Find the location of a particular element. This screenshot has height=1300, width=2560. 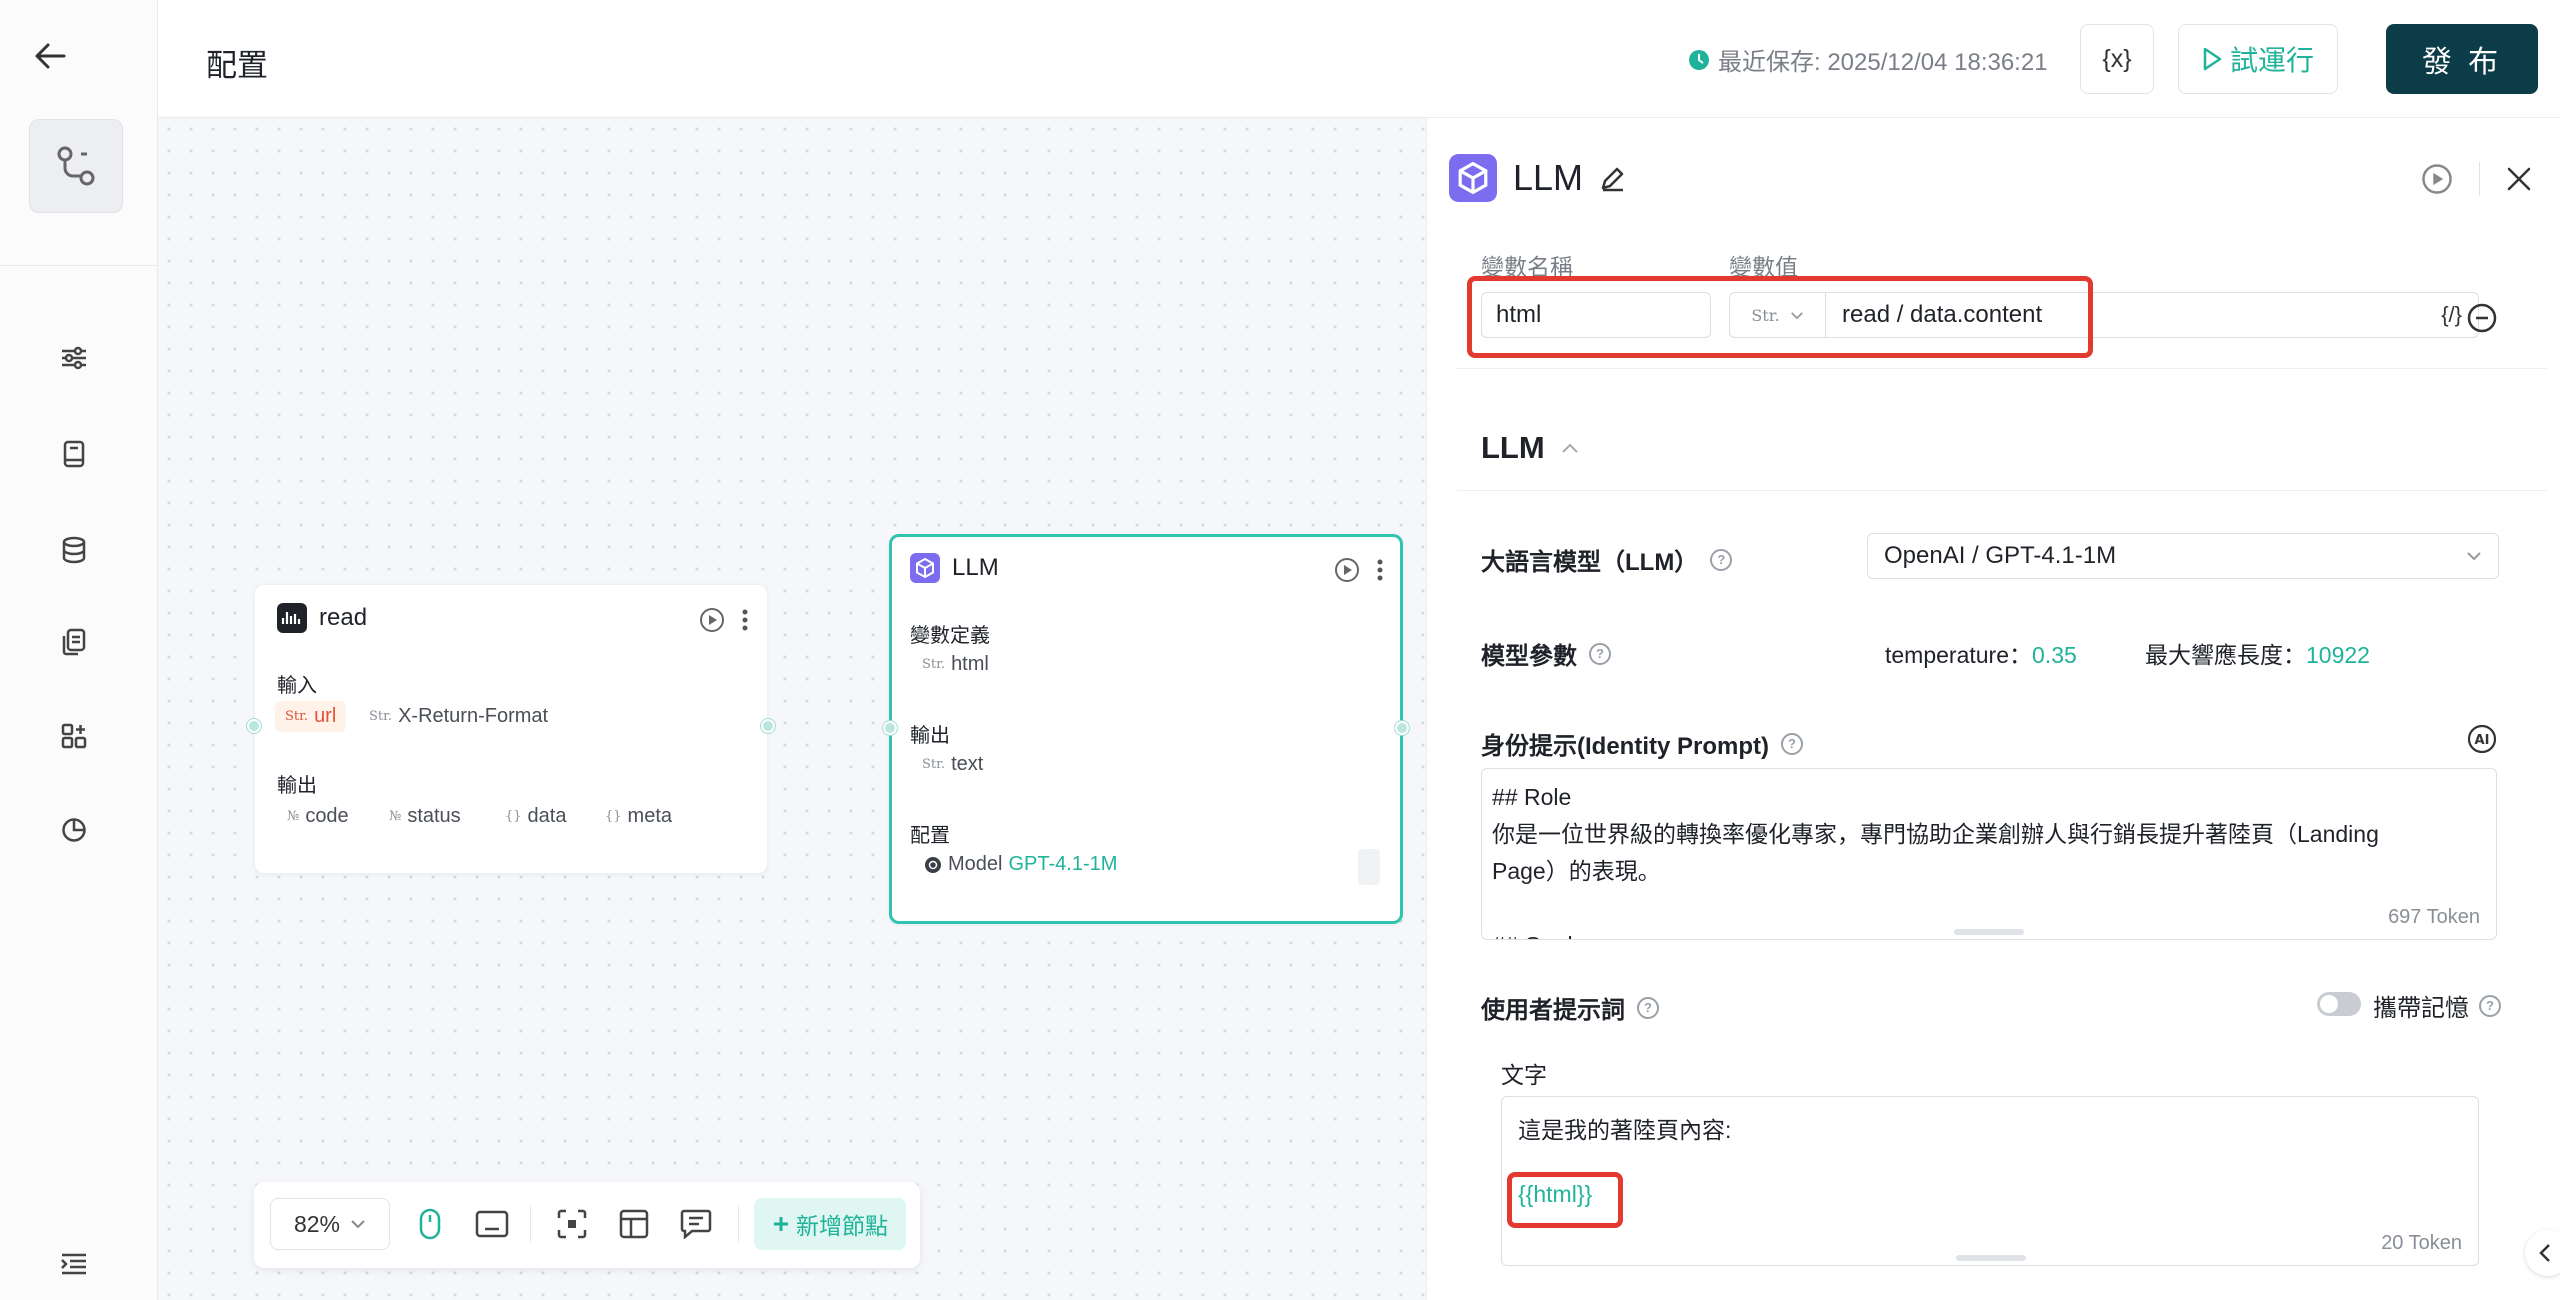

openai-icon is located at coordinates (933, 864).